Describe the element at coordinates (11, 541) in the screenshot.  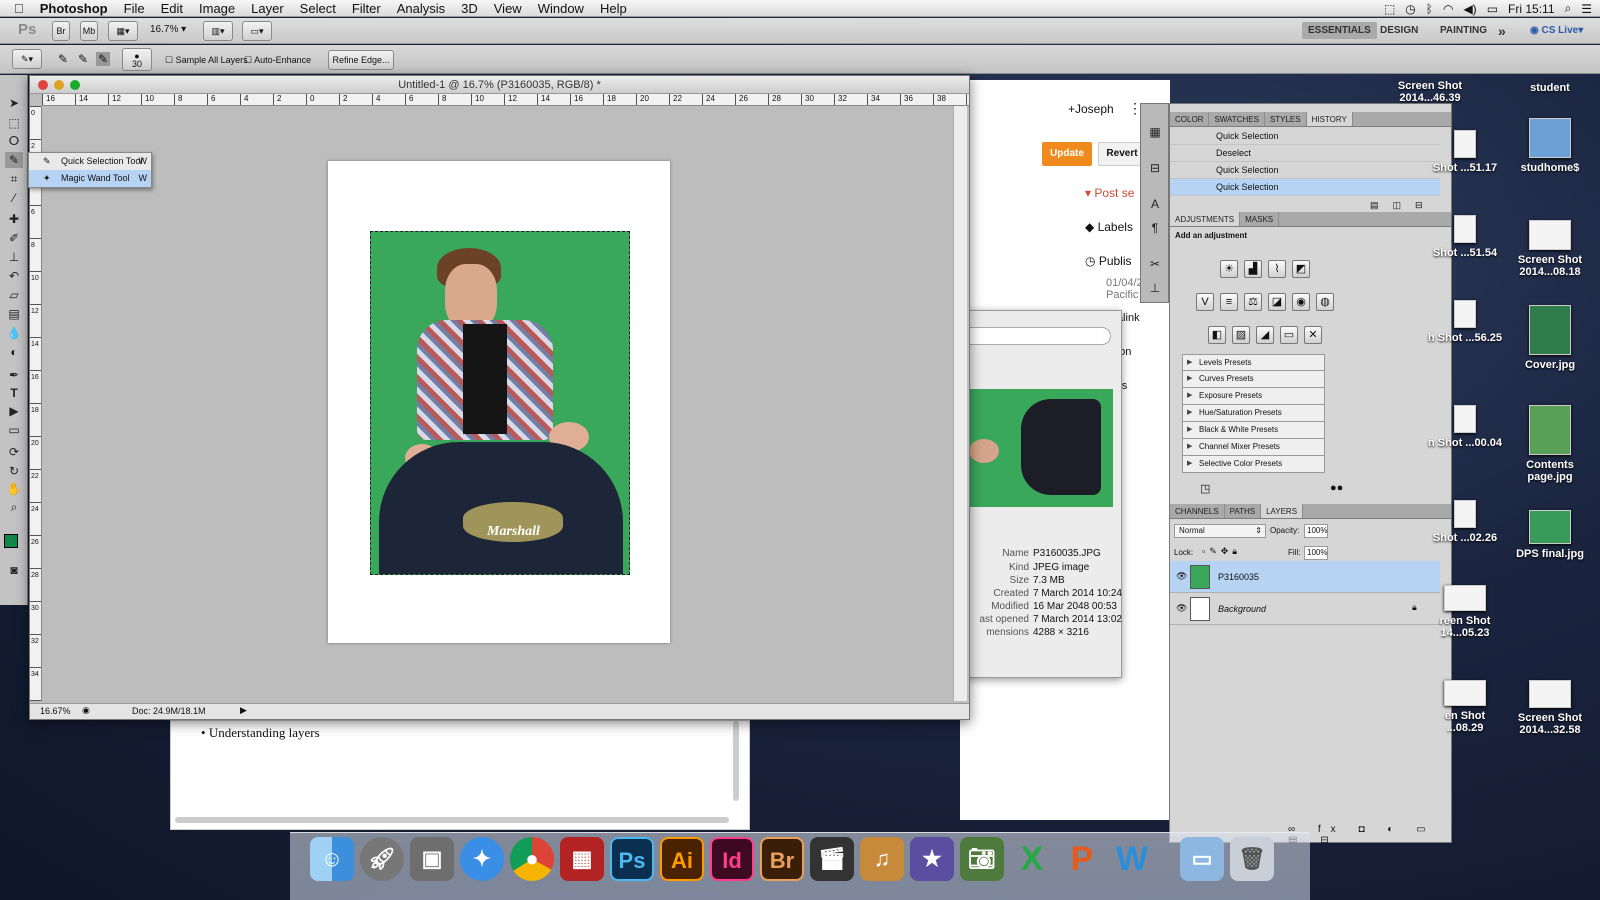
I see `foreground-color-swatch` at that location.